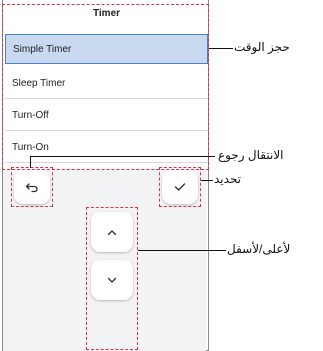 This screenshot has width=323, height=351. I want to click on callout-line-updown, so click(182, 250).